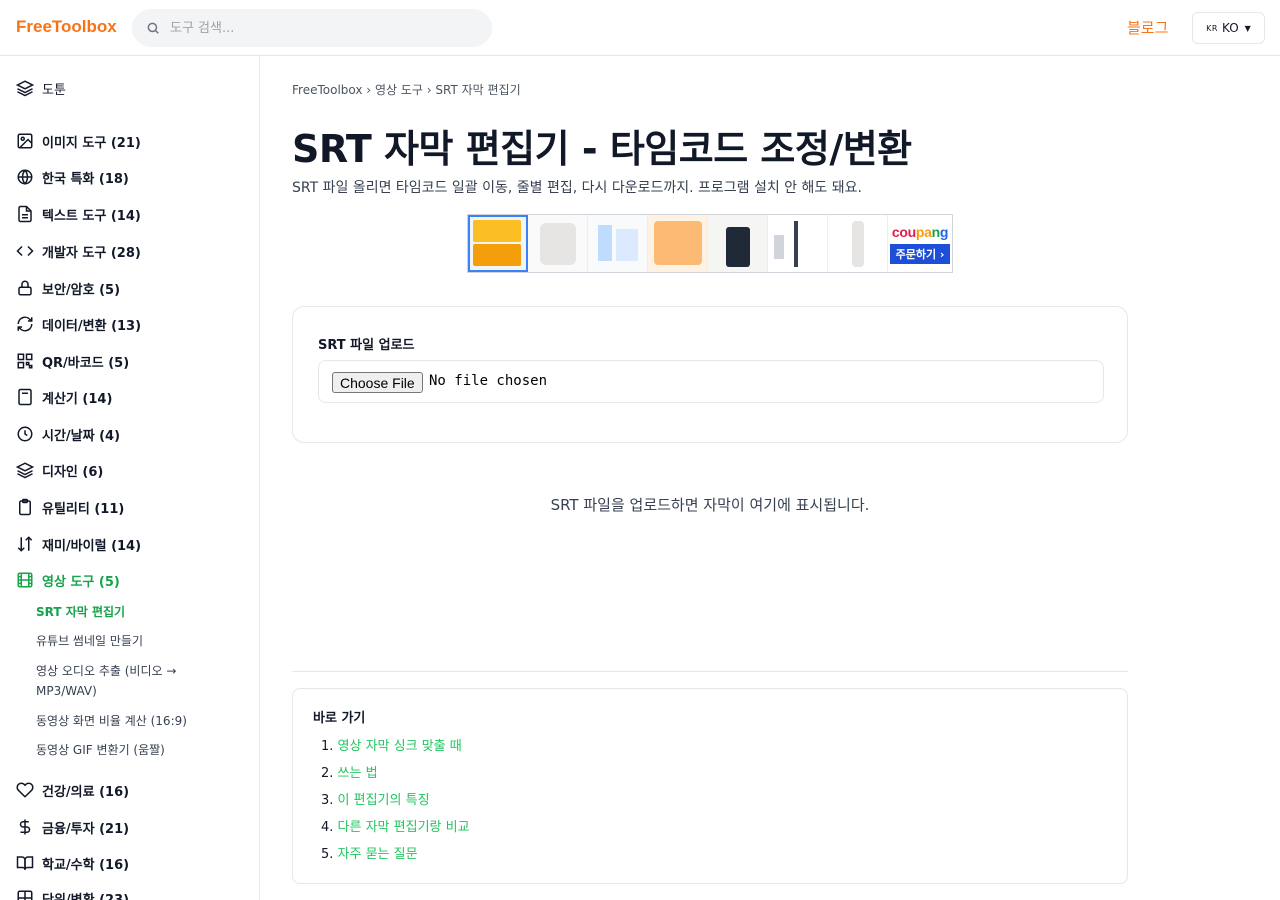  What do you see at coordinates (86, 865) in the screenshot?
I see `sidebar-item-label: 학교/수학 (16)` at bounding box center [86, 865].